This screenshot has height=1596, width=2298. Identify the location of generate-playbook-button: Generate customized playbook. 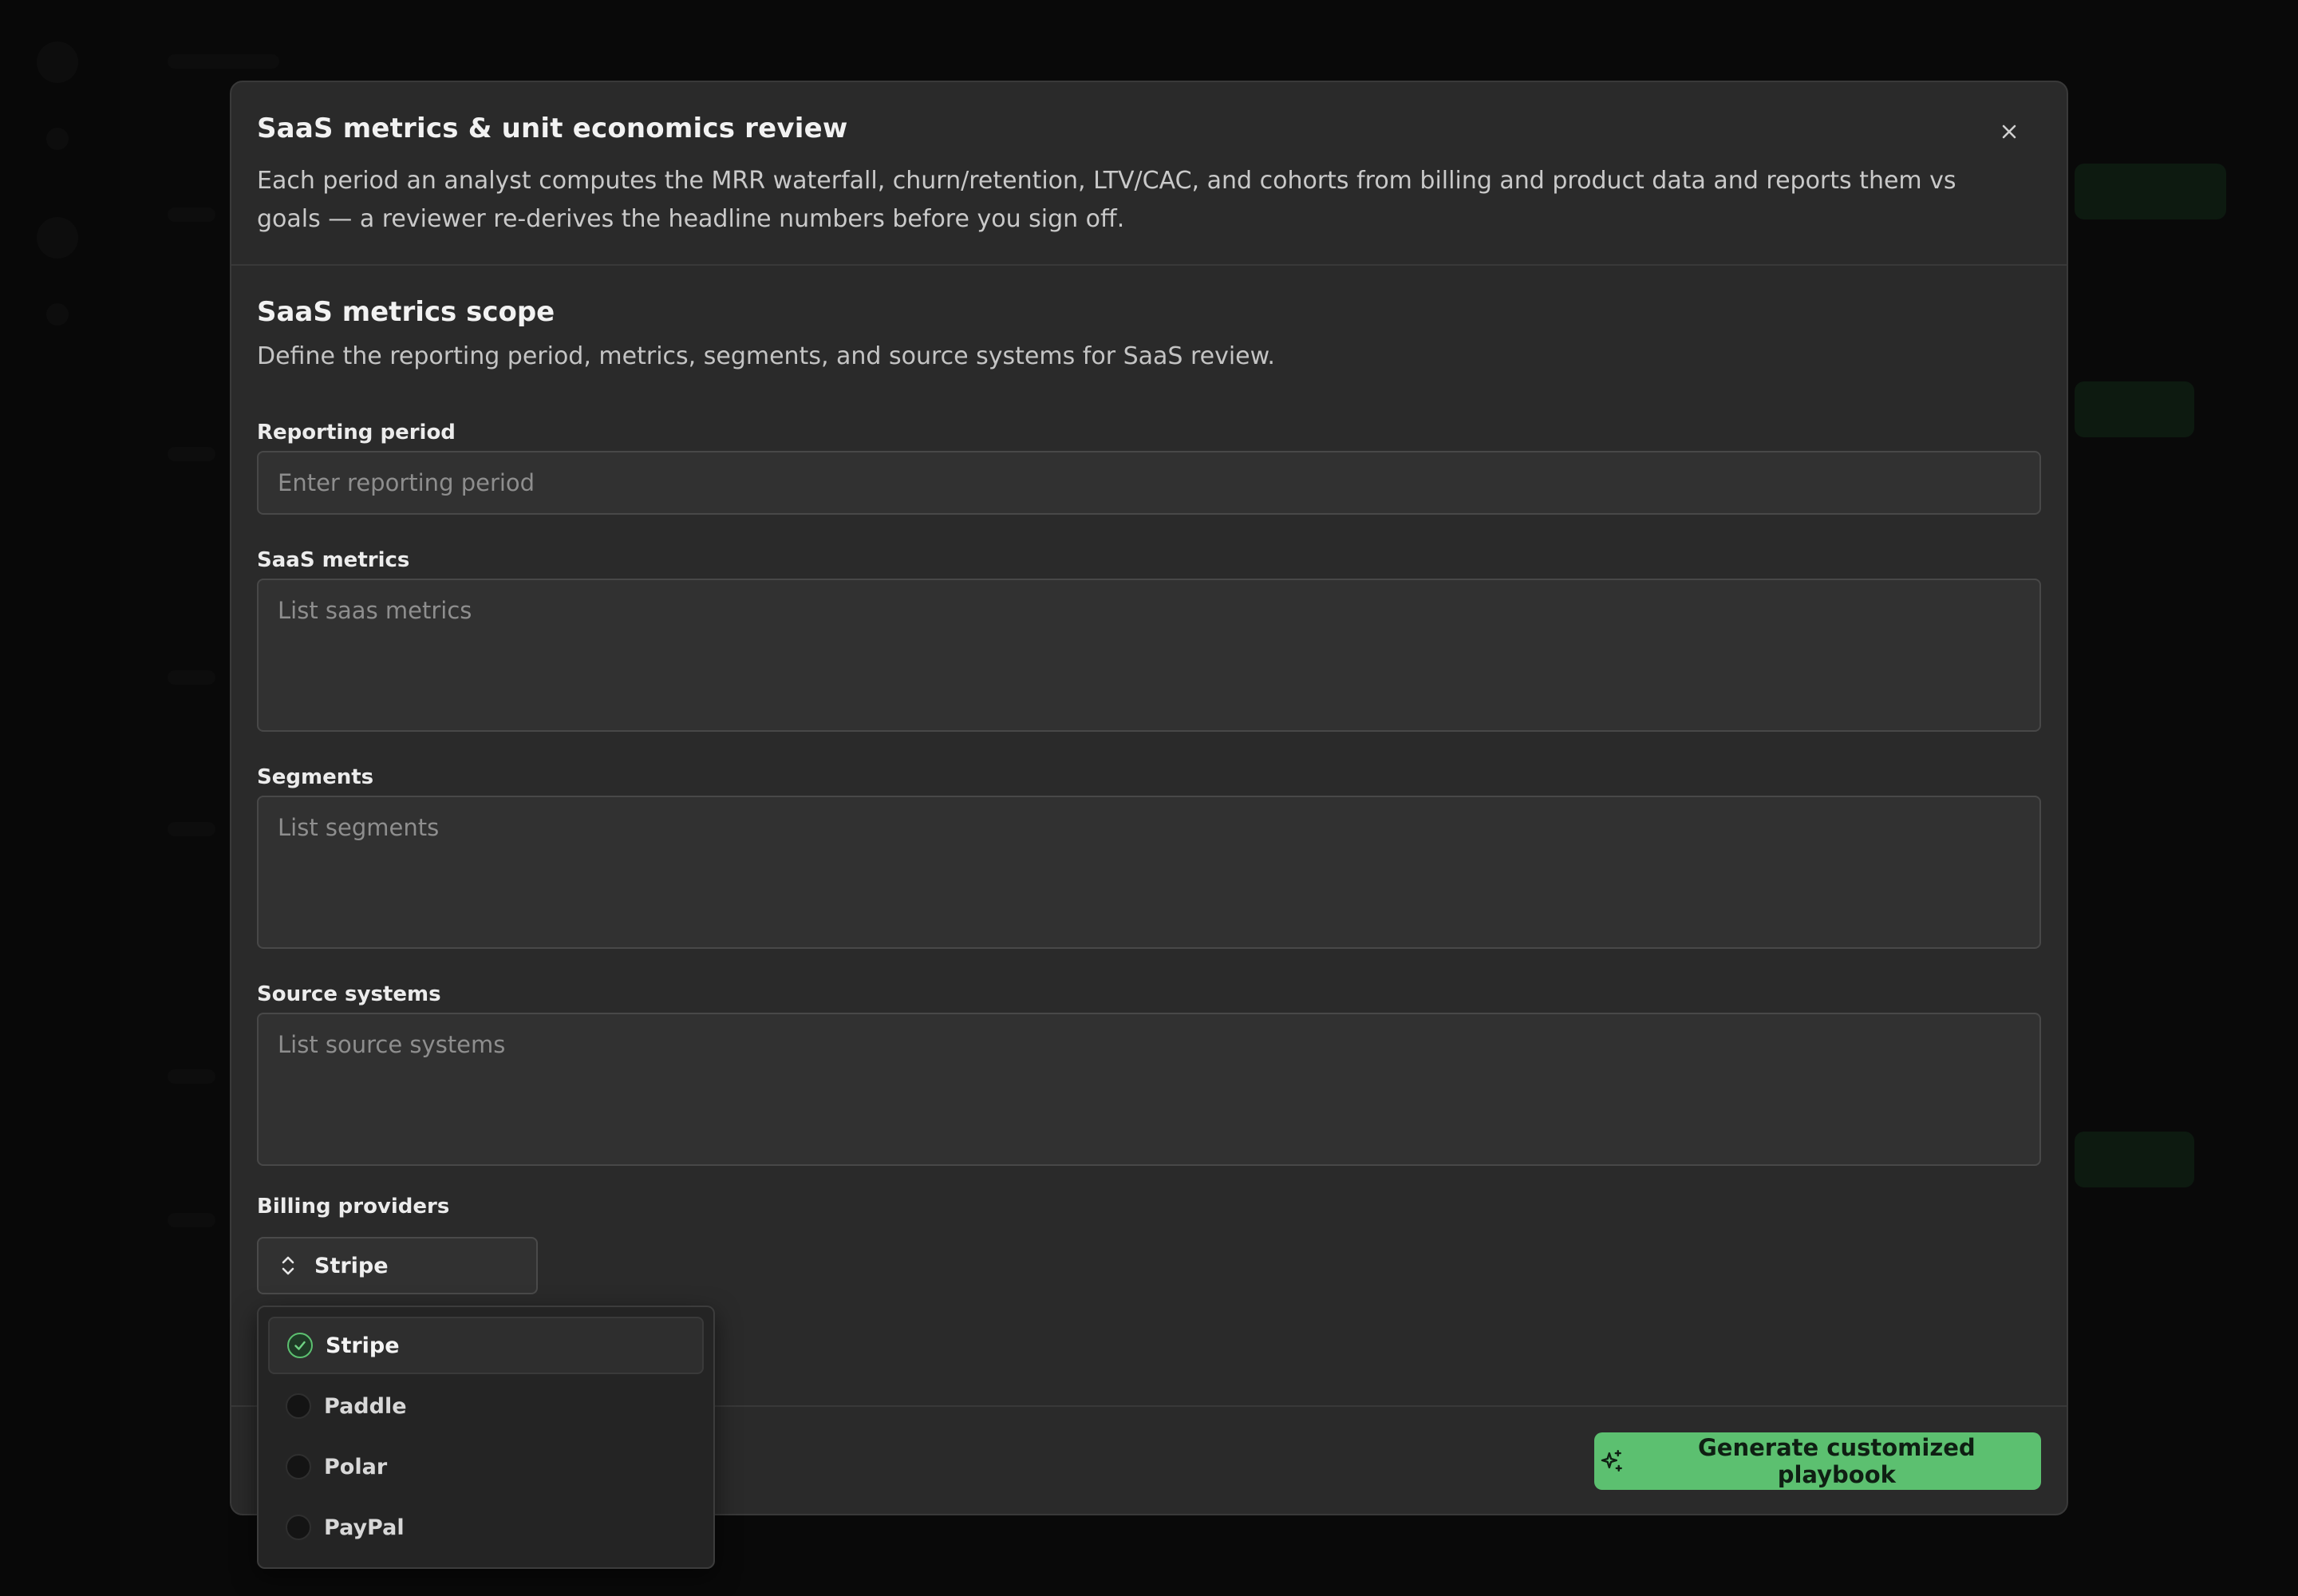
(1818, 1461).